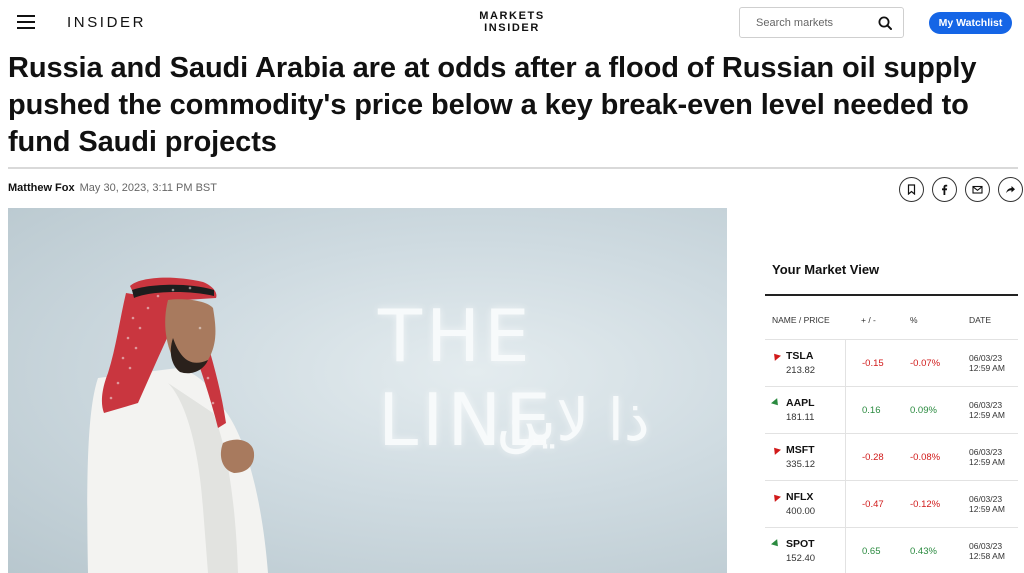 Image resolution: width=1024 pixels, height=573 pixels. I want to click on stock-symbol-link: MSFT, so click(808, 450).